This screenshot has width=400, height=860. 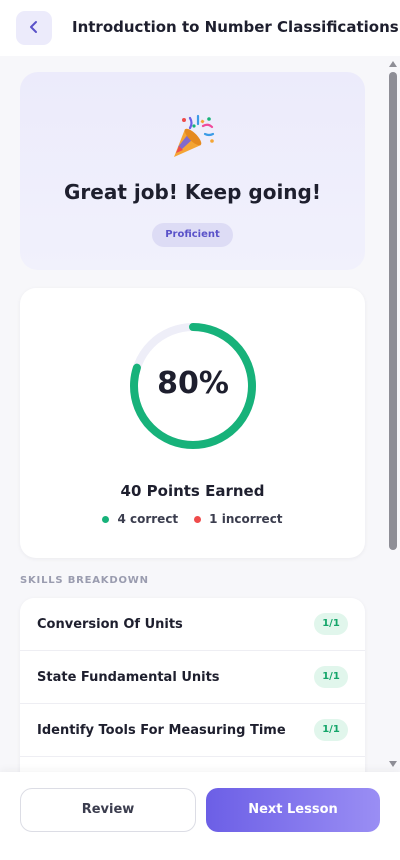 I want to click on incorrect-count: 1 incorrect, so click(x=238, y=519).